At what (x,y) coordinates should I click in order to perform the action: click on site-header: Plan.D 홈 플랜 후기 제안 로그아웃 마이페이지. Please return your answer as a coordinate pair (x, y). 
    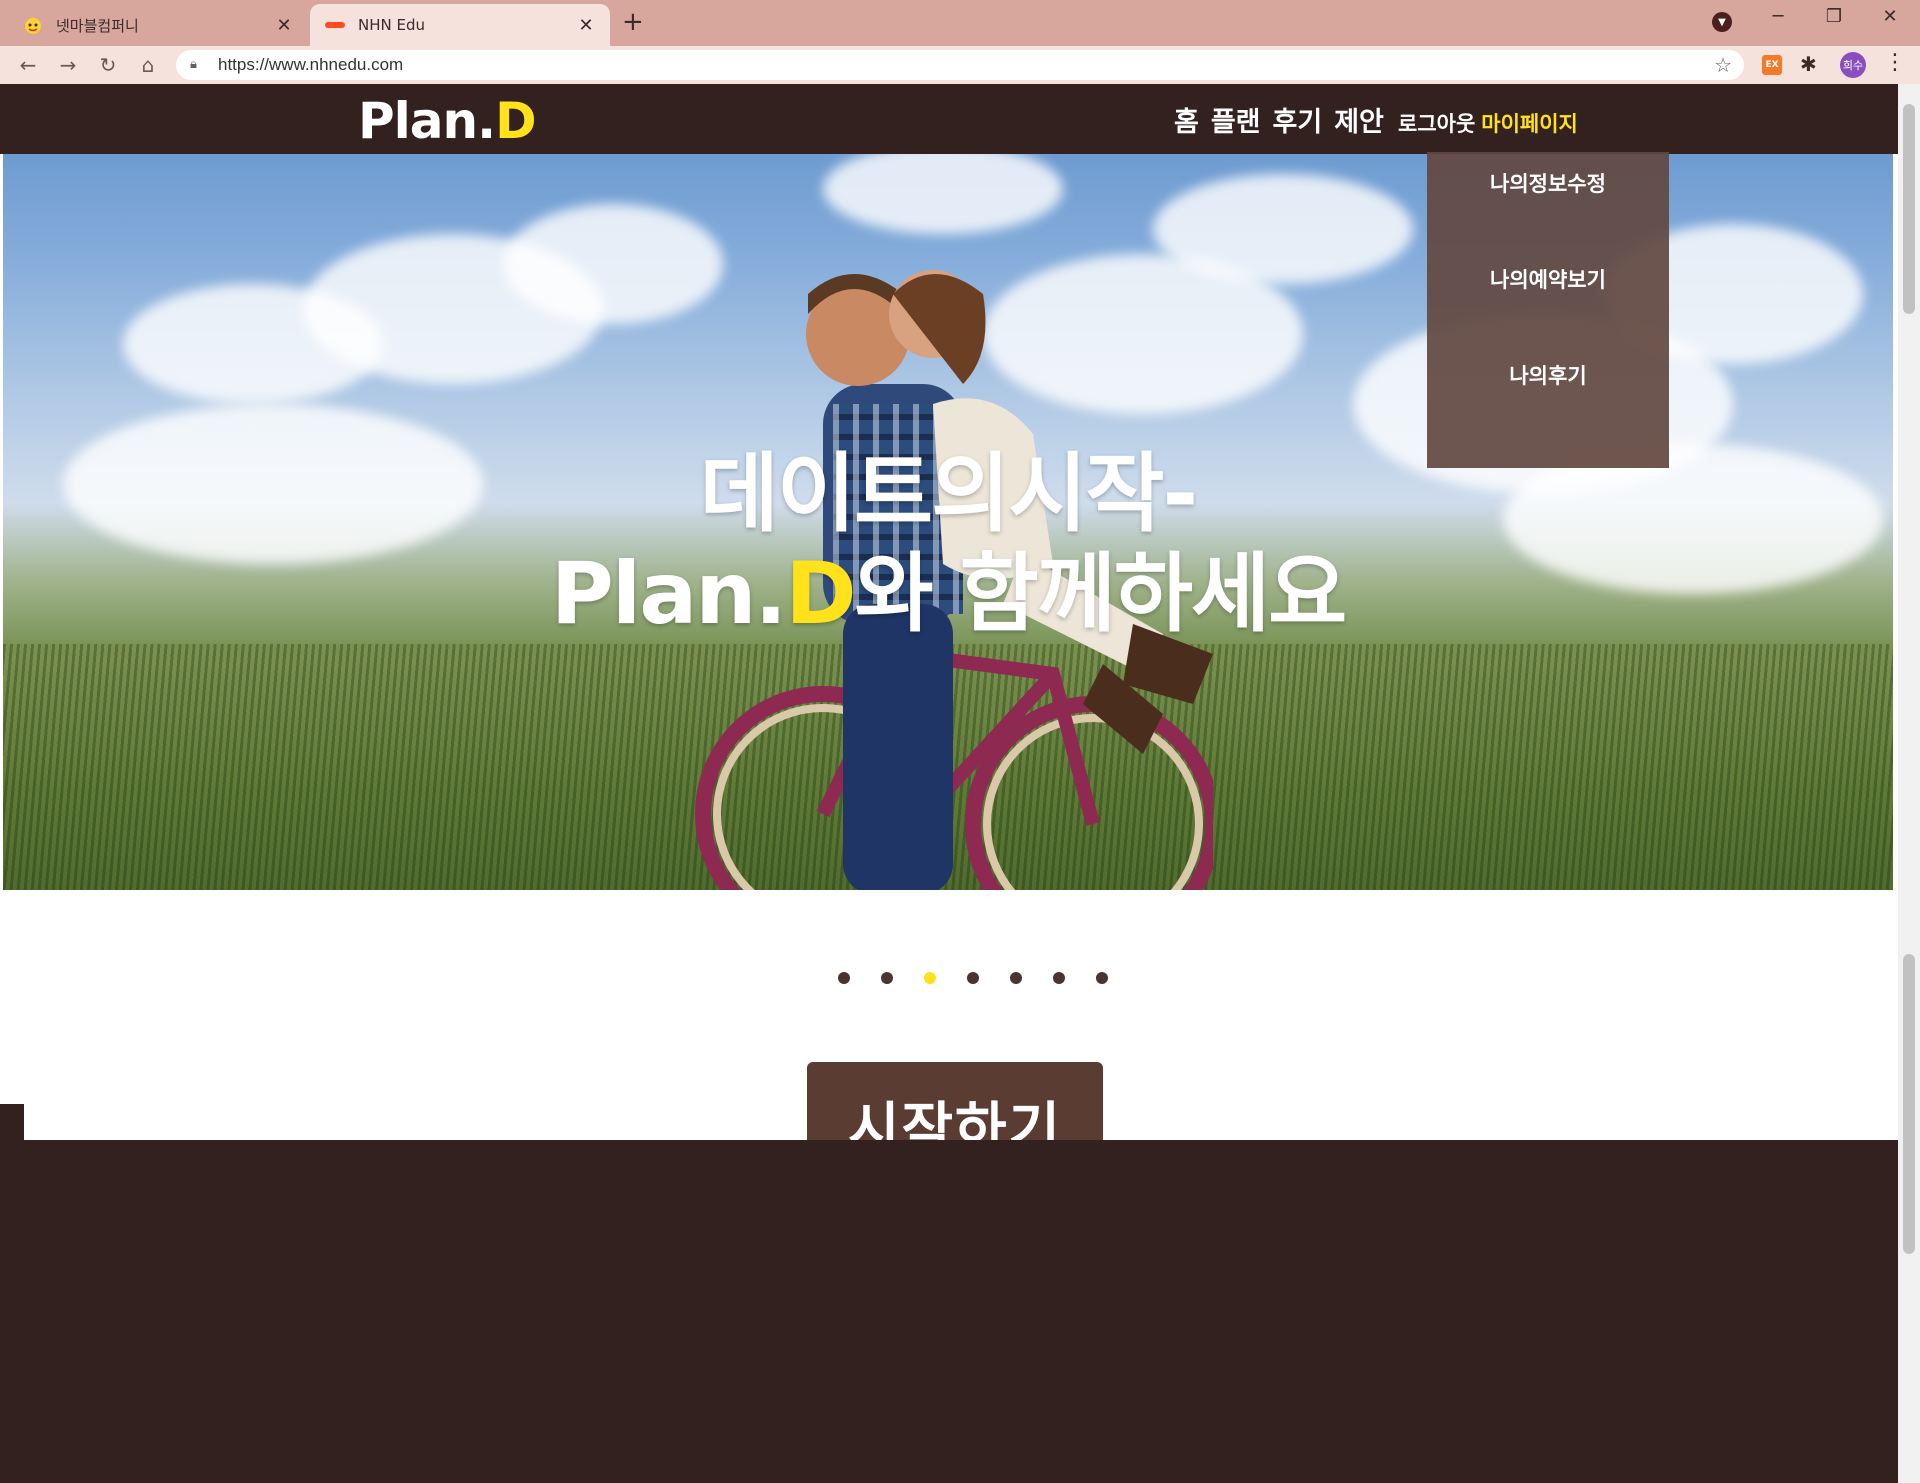
    Looking at the image, I should click on (949, 119).